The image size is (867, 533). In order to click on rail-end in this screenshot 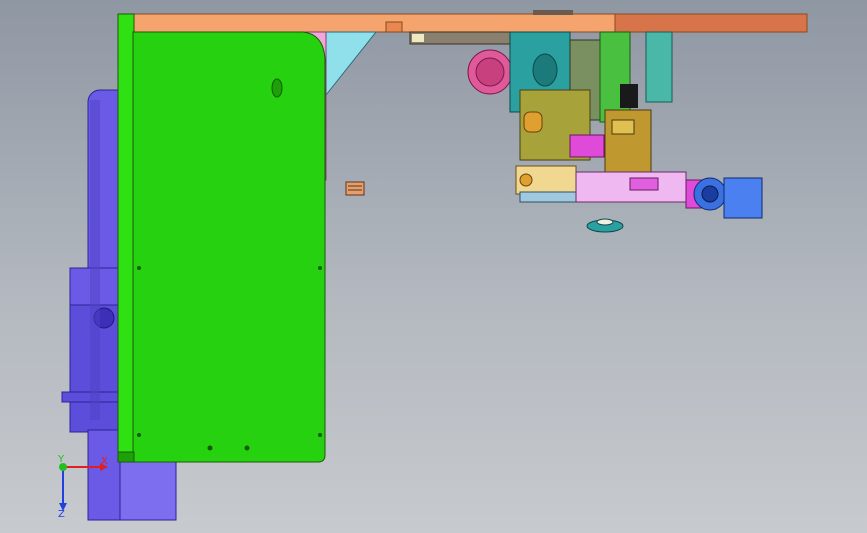, I will do `click(418, 38)`.